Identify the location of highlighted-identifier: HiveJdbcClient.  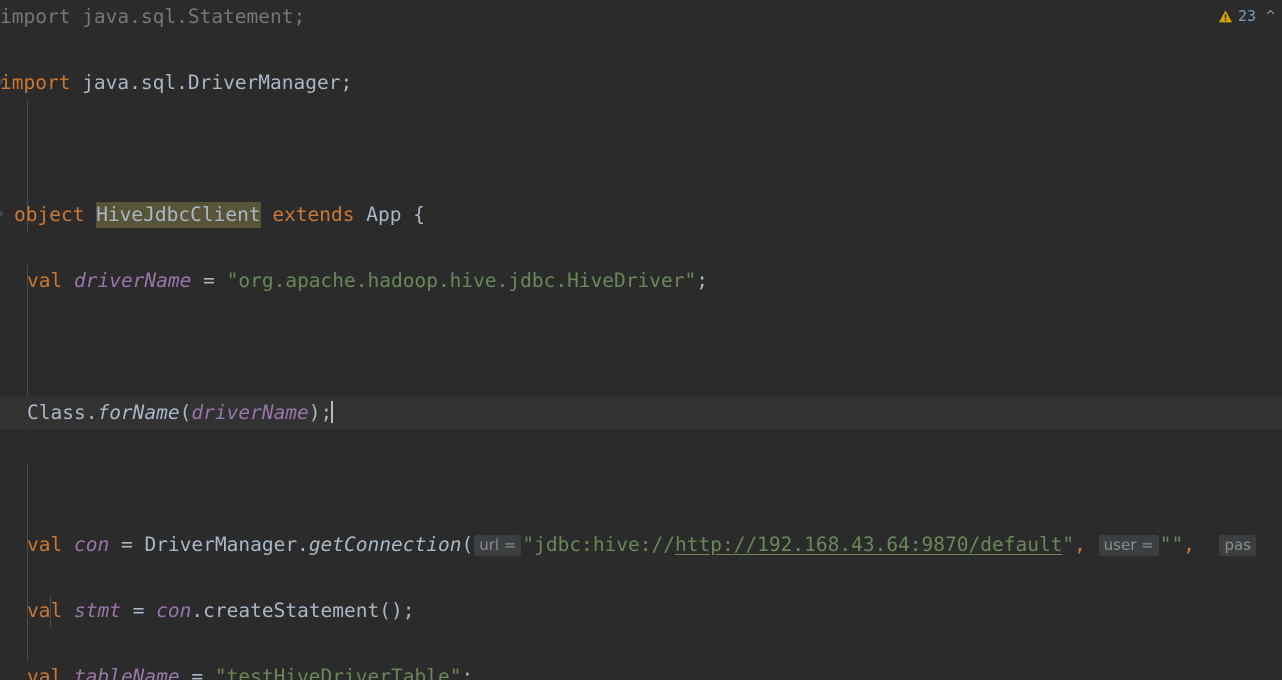
(178, 215).